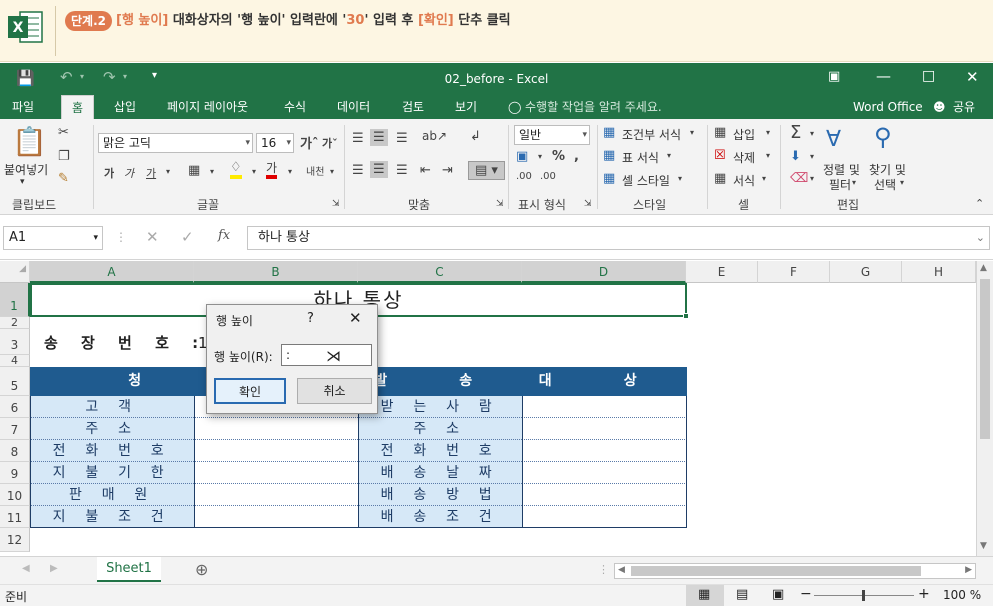 The width and height of the screenshot is (993, 606). Describe the element at coordinates (334, 391) in the screenshot. I see `cancel-button: 취소` at that location.